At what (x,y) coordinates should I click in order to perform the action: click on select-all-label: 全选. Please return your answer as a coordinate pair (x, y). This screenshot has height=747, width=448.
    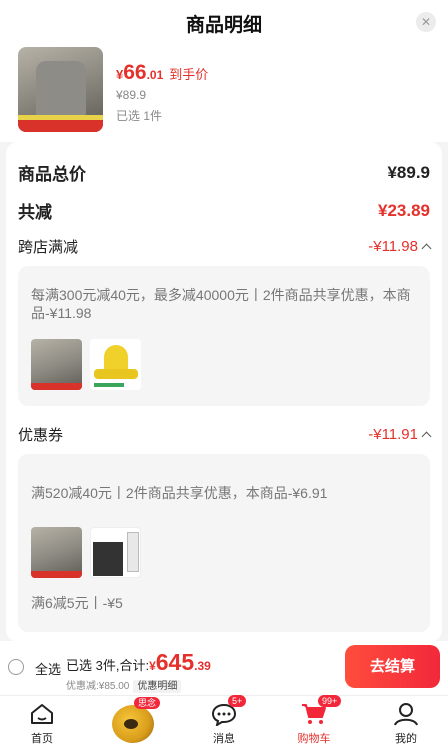
    Looking at the image, I should click on (48, 668).